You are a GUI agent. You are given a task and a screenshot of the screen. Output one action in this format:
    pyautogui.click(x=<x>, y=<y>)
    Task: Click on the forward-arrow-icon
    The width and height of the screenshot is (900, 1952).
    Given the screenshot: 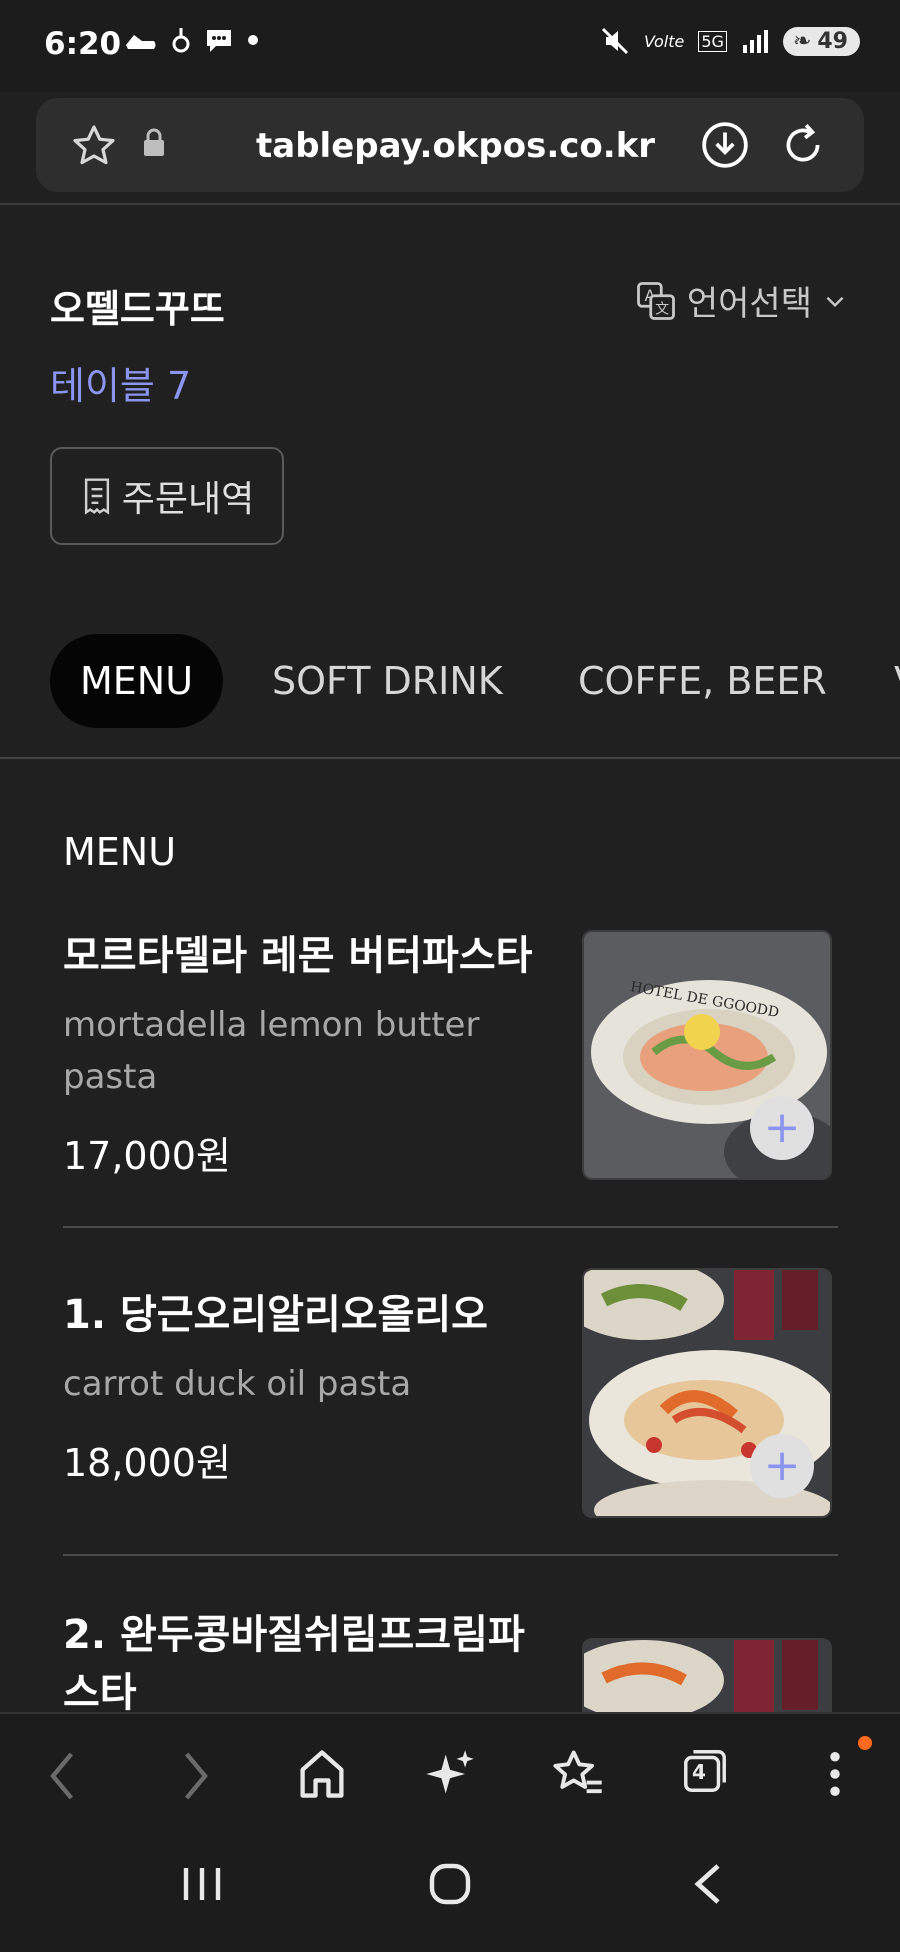 What is the action you would take?
    pyautogui.click(x=194, y=1776)
    